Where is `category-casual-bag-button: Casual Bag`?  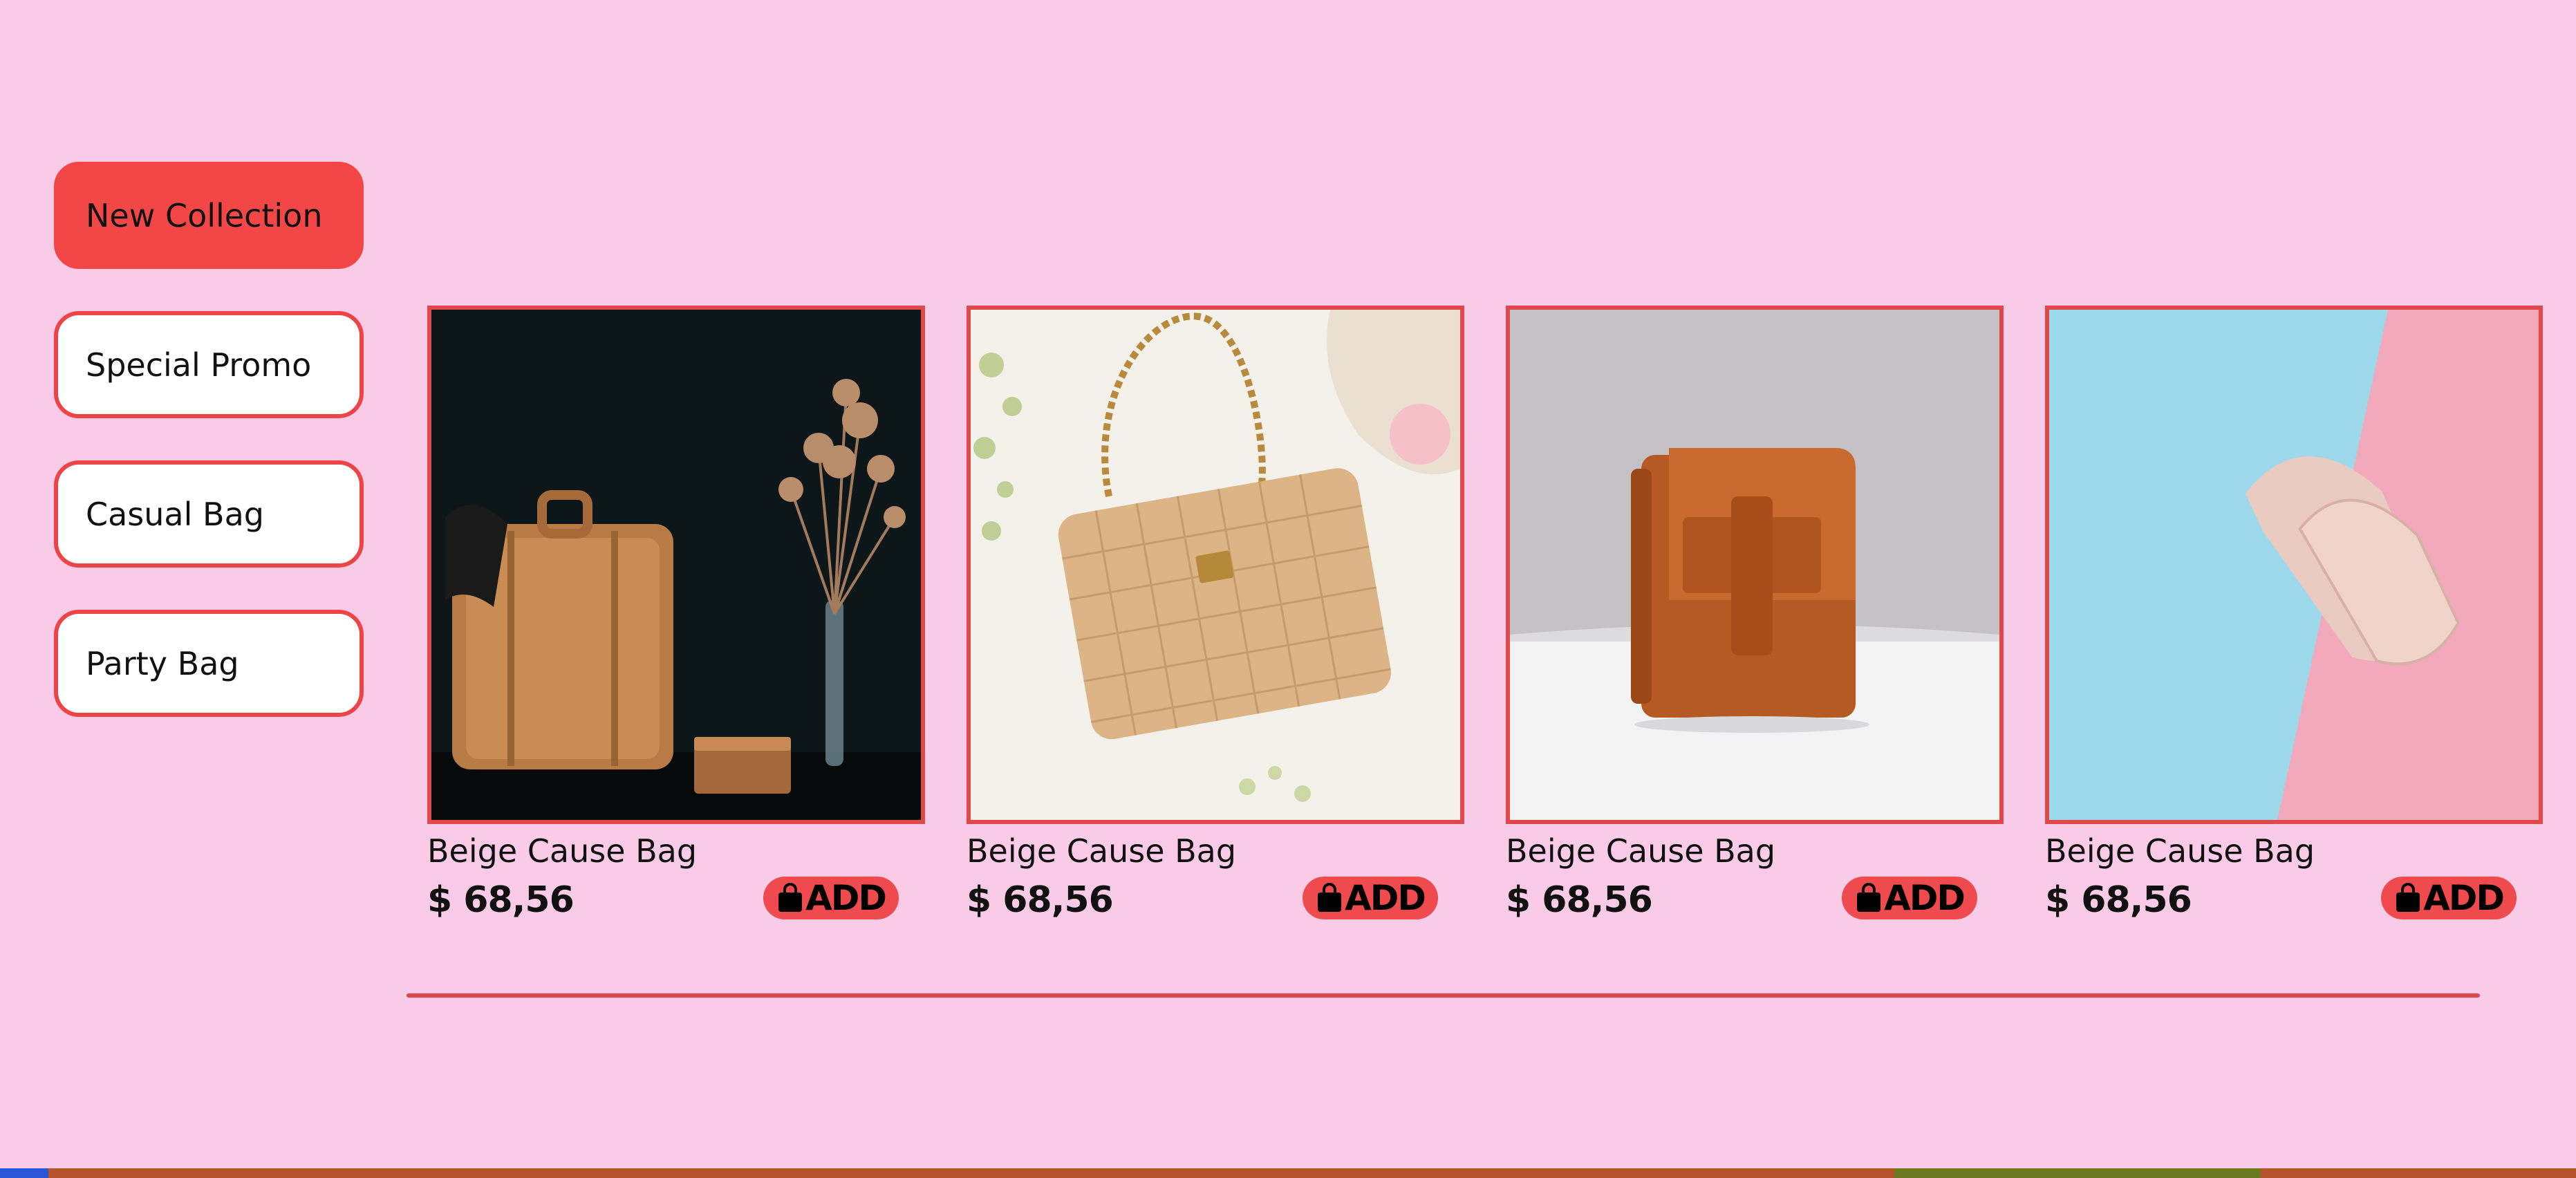 category-casual-bag-button: Casual Bag is located at coordinates (209, 514).